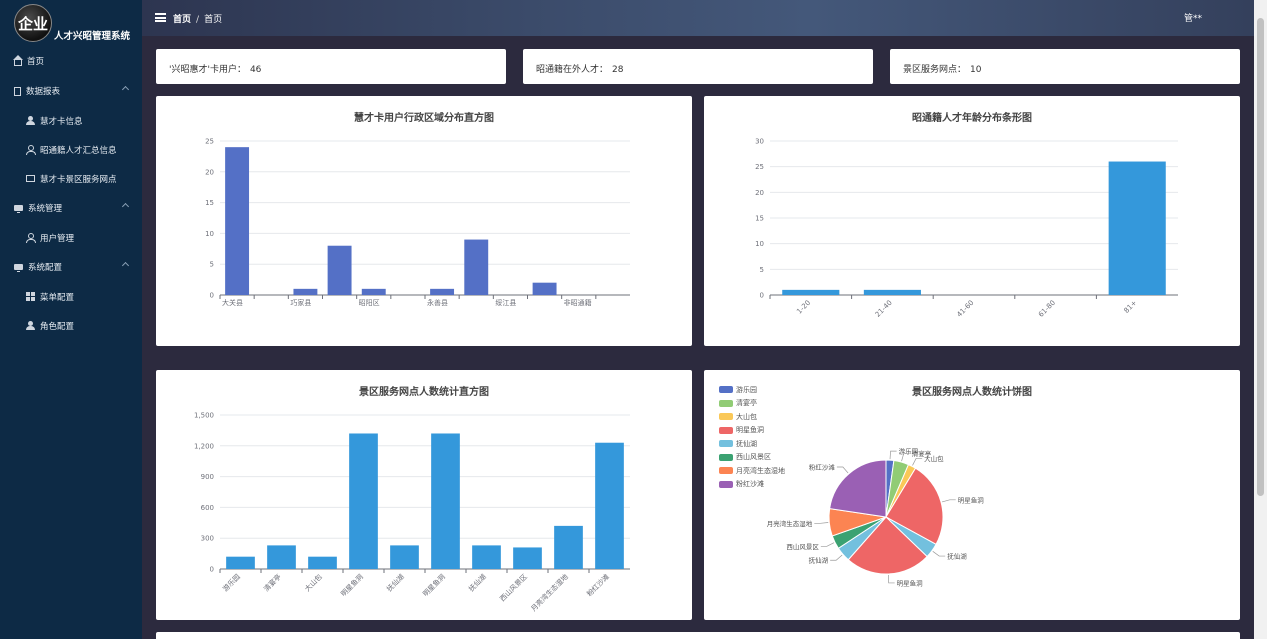  I want to click on sidebar-item-system-management: 系统管理, so click(71, 208).